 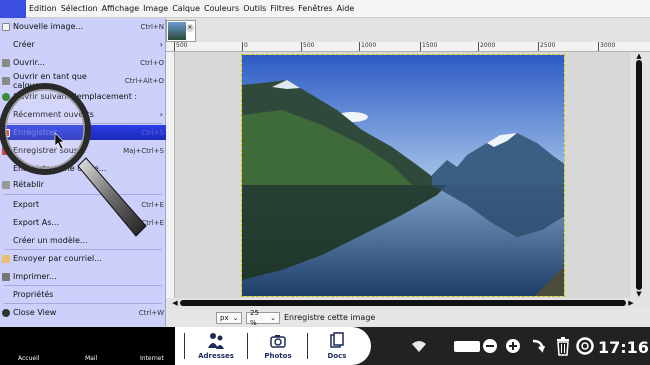 I want to click on taskbar-label-accueil: Accueil, so click(x=28, y=358).